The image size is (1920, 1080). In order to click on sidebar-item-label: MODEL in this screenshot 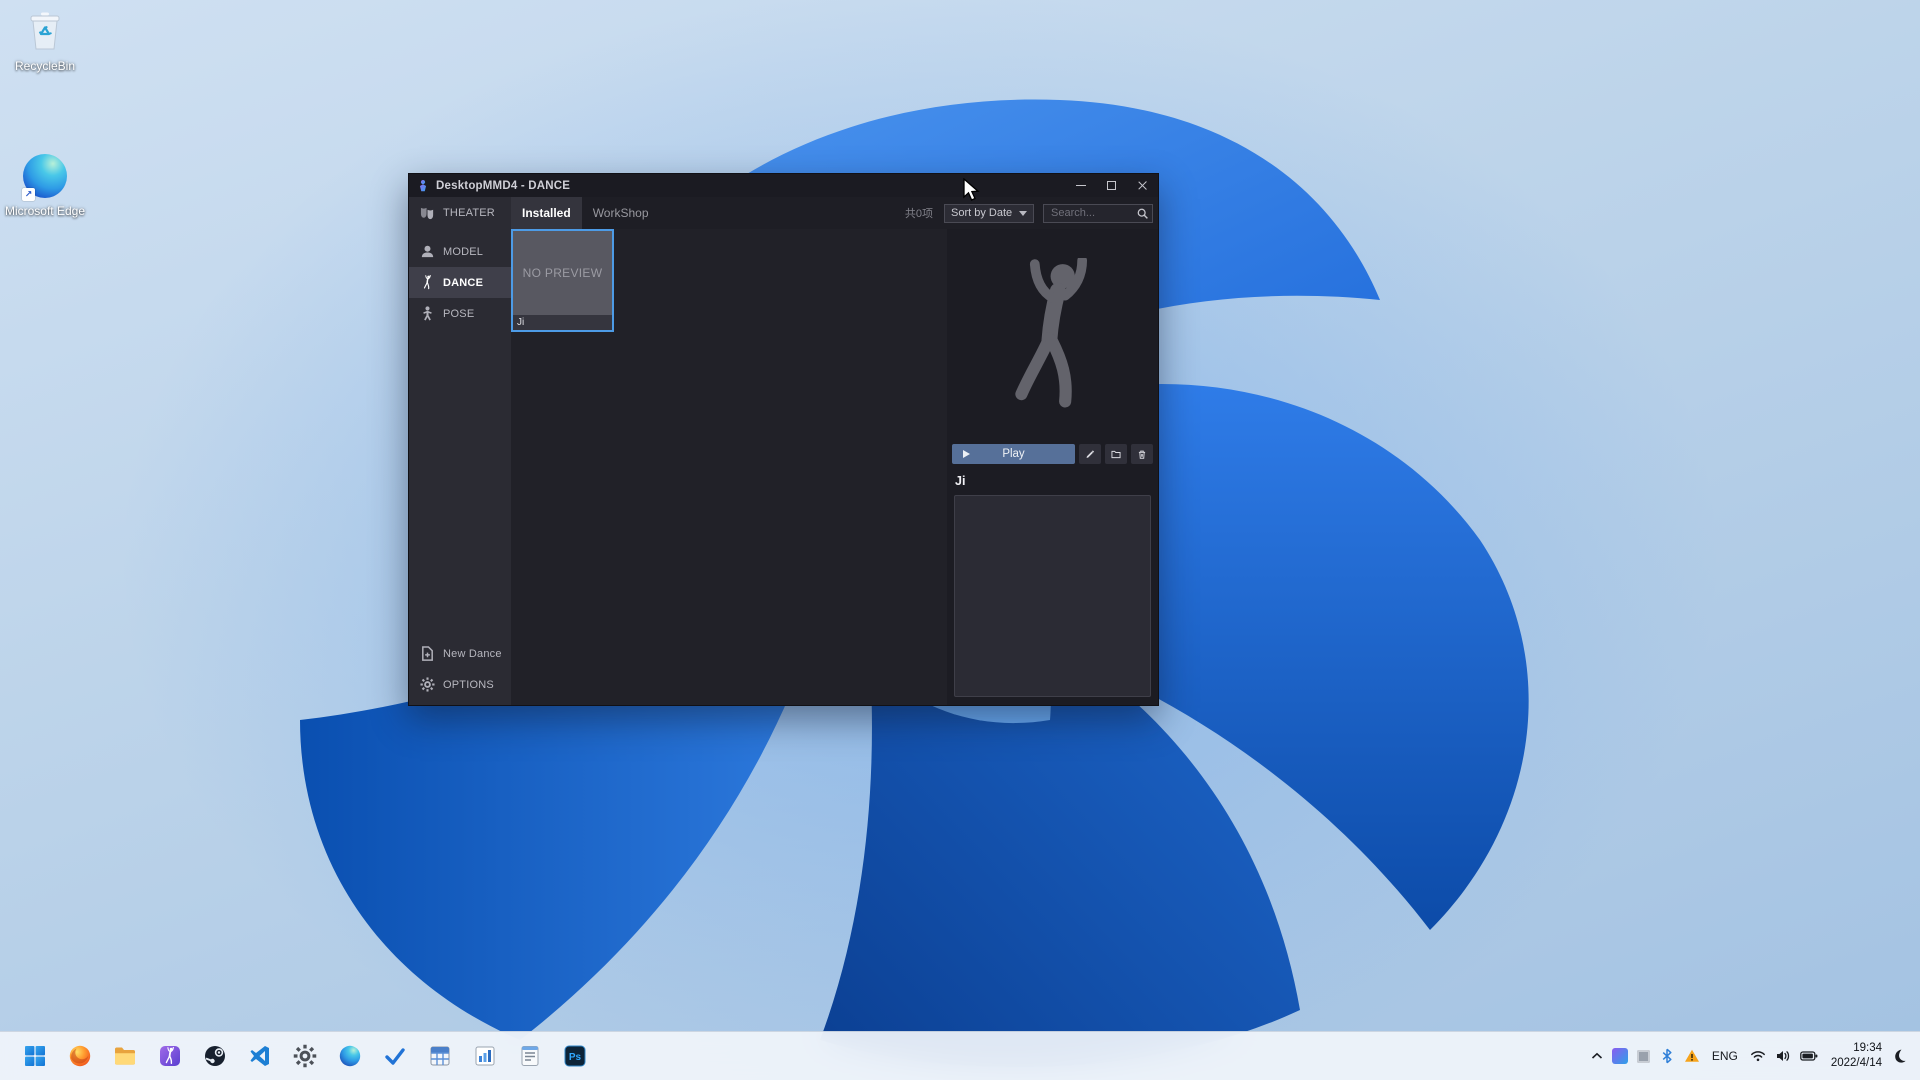, I will do `click(463, 251)`.